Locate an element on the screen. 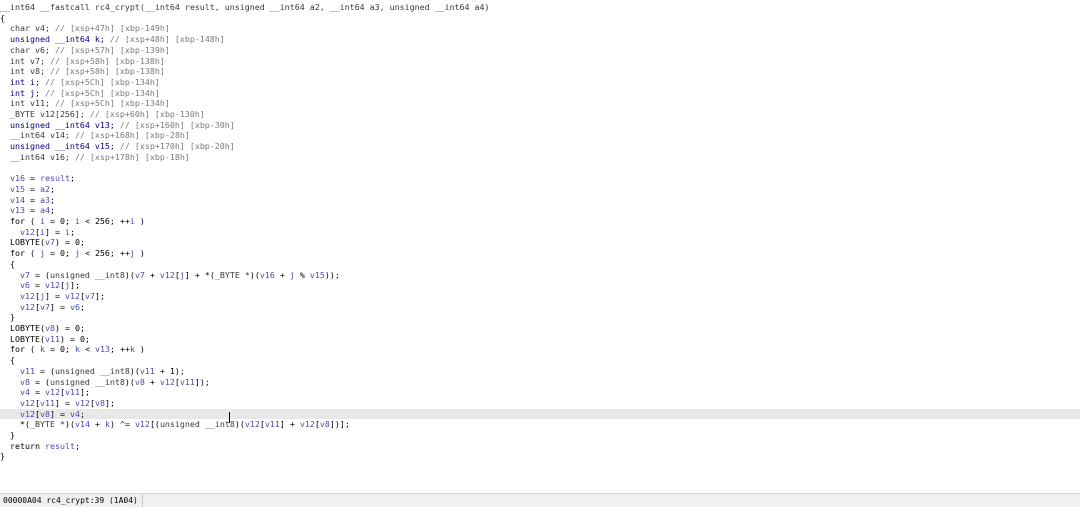 The image size is (1080, 507). code-token: v13 is located at coordinates (12, 210).